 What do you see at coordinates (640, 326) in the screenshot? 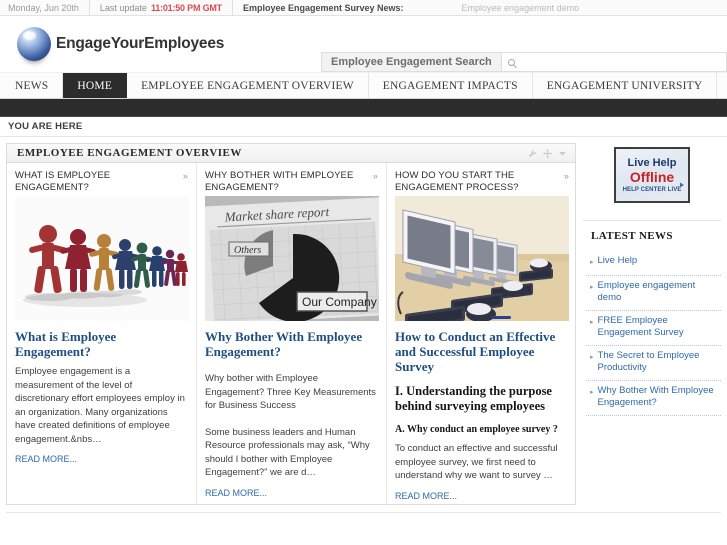
I see `news-list-item-label: FREE Employee Engagement Survey` at bounding box center [640, 326].